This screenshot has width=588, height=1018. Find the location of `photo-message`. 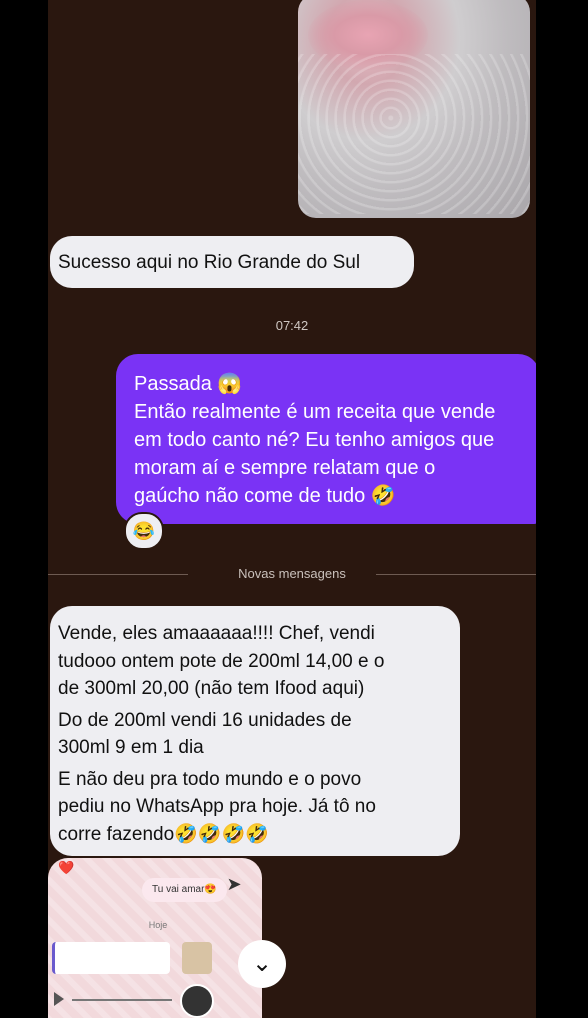

photo-message is located at coordinates (414, 109).